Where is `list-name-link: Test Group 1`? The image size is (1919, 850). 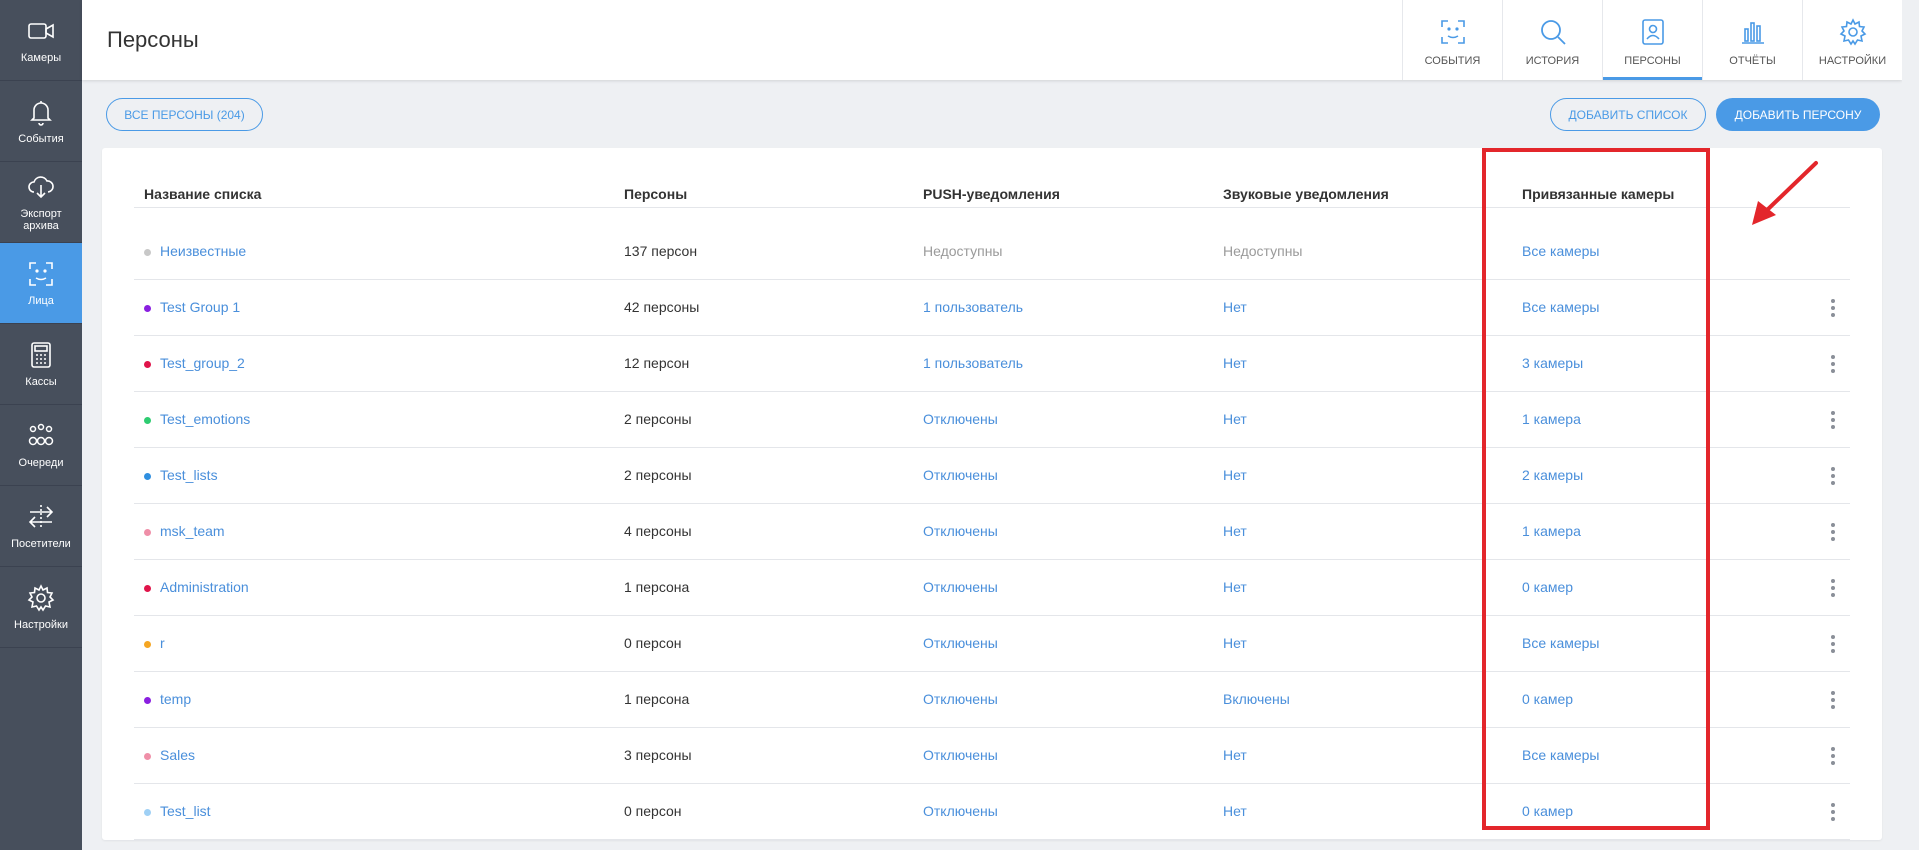
list-name-link: Test Group 1 is located at coordinates (200, 307).